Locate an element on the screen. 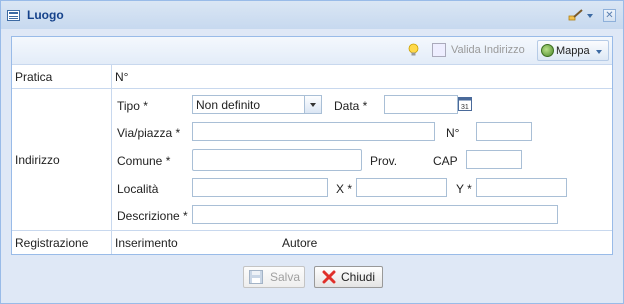 This screenshot has width=624, height=304. indirizzo-label: Indirizzo is located at coordinates (37, 160).